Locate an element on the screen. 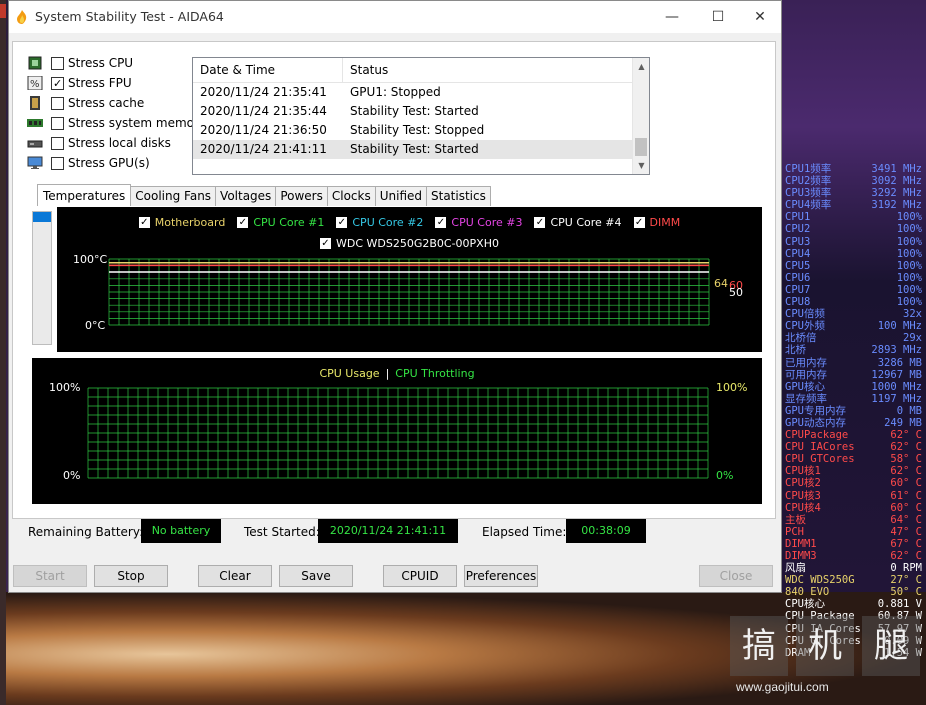 This screenshot has height=705, width=926. stop-button: Stop is located at coordinates (131, 576).